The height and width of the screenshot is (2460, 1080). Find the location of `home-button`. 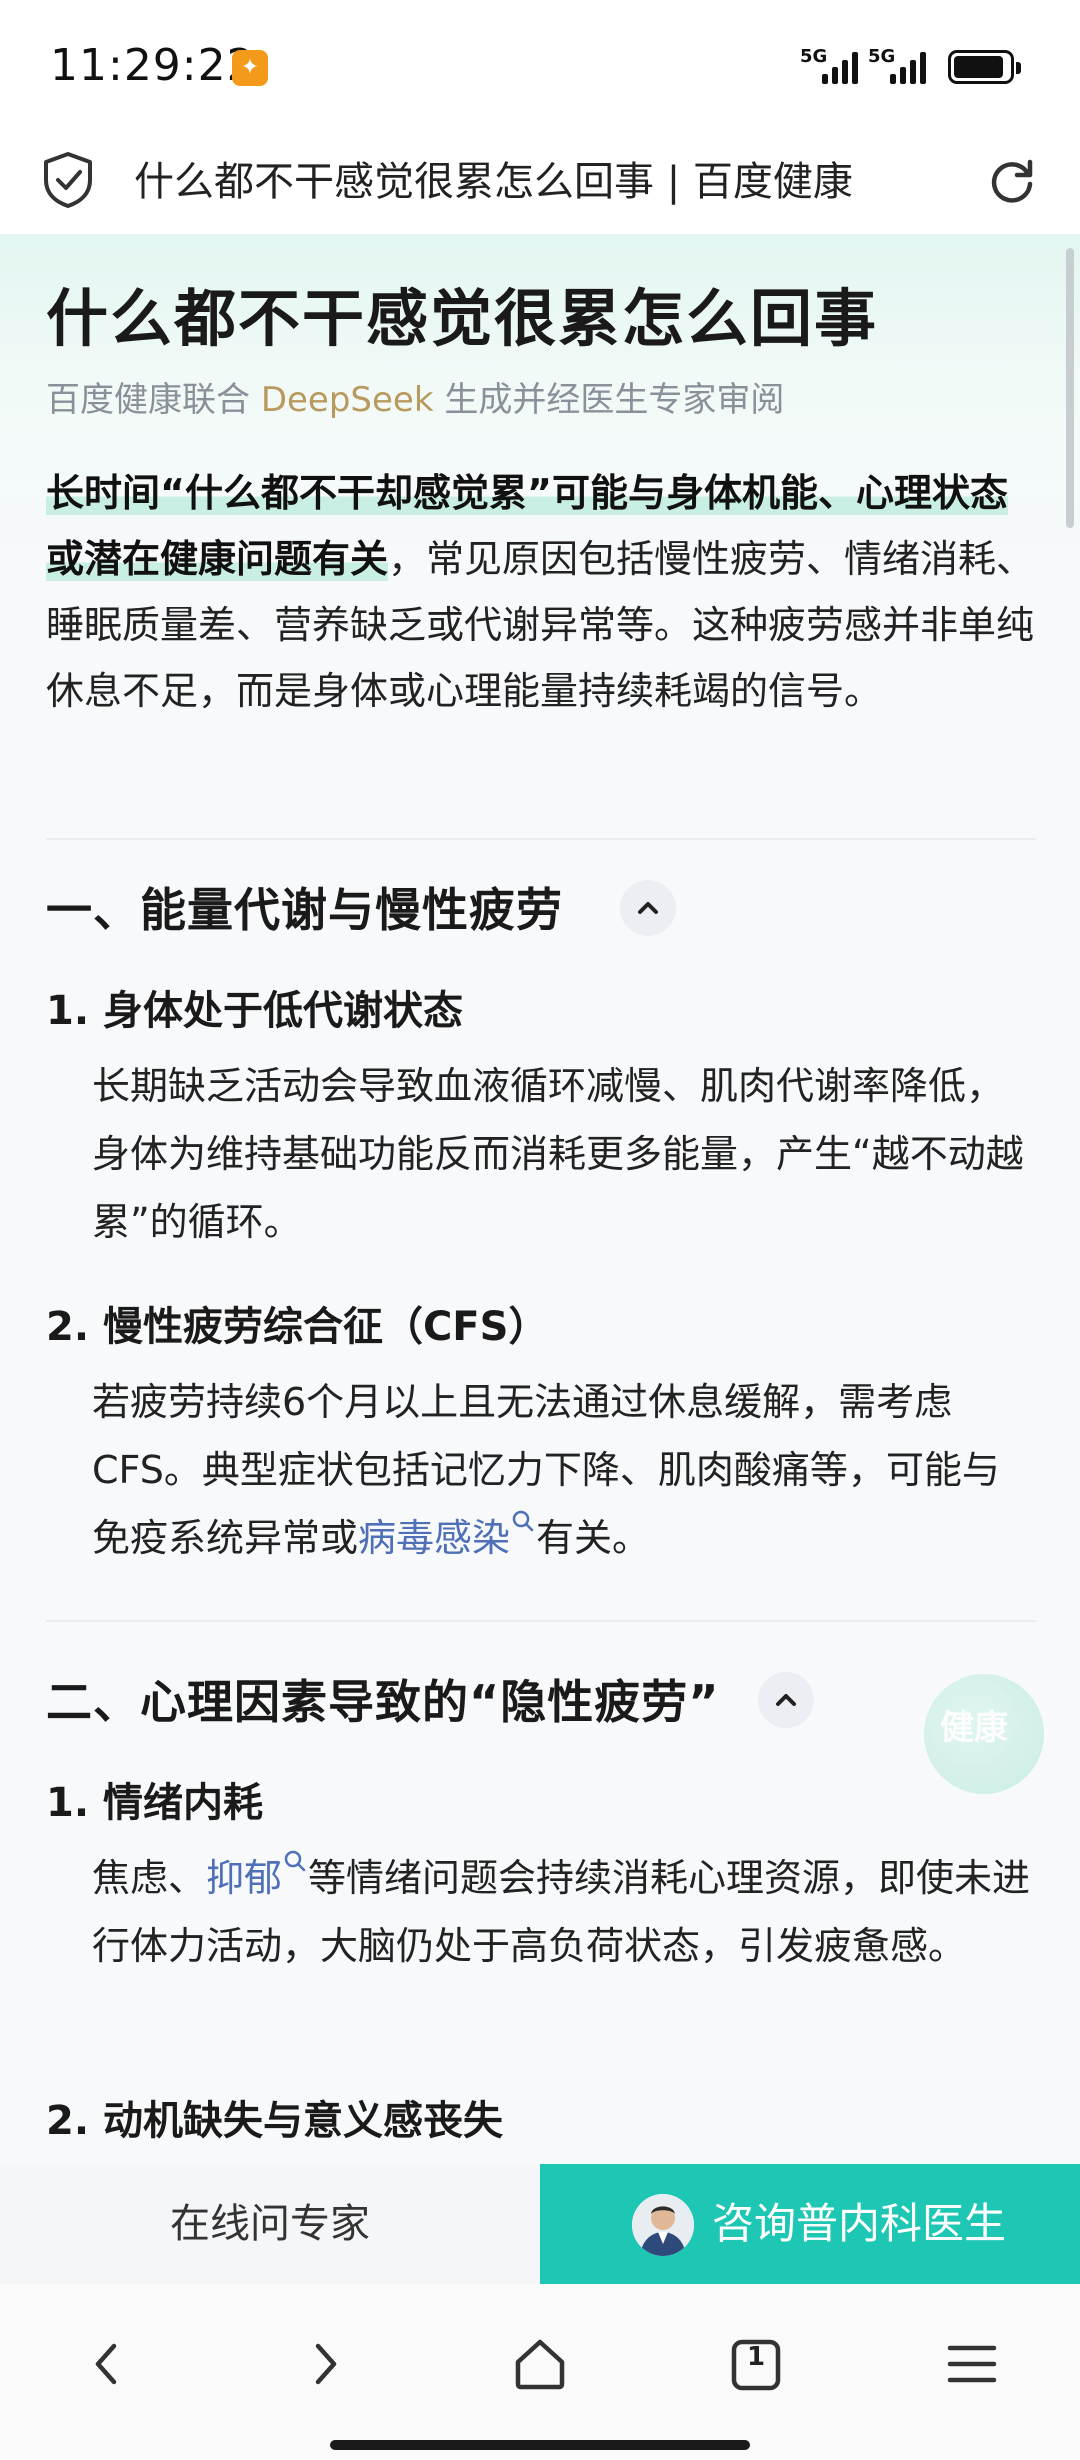

home-button is located at coordinates (540, 2364).